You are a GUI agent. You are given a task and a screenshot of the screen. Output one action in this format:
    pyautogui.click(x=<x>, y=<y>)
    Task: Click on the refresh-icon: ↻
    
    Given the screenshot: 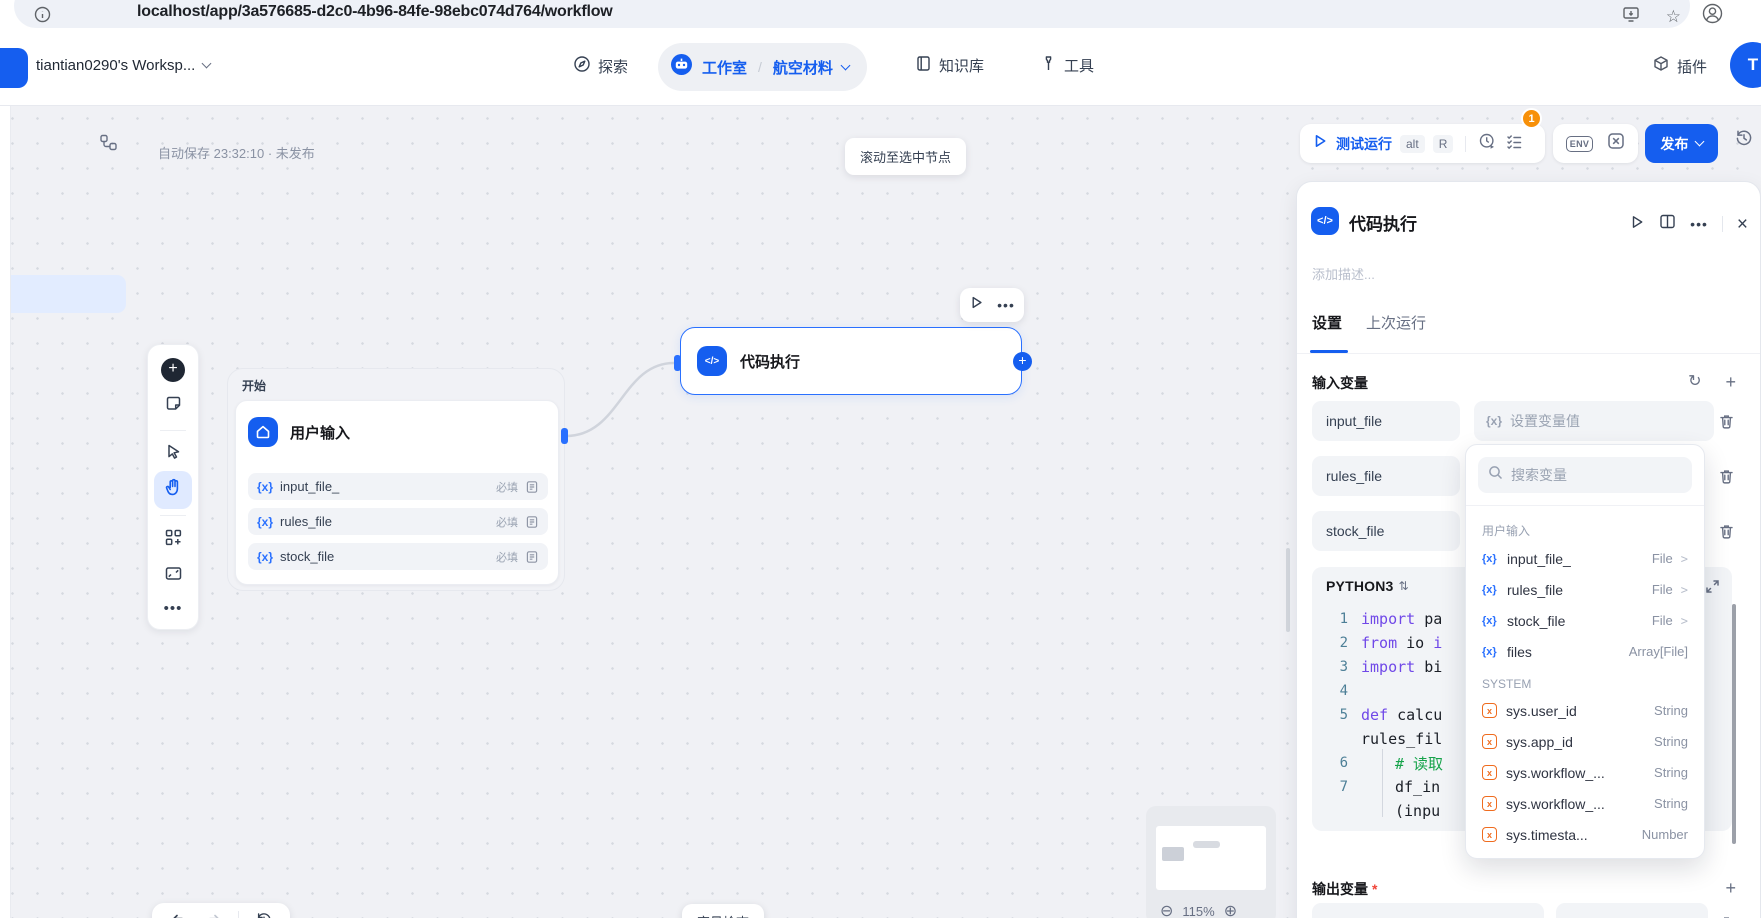 What is the action you would take?
    pyautogui.click(x=1694, y=382)
    